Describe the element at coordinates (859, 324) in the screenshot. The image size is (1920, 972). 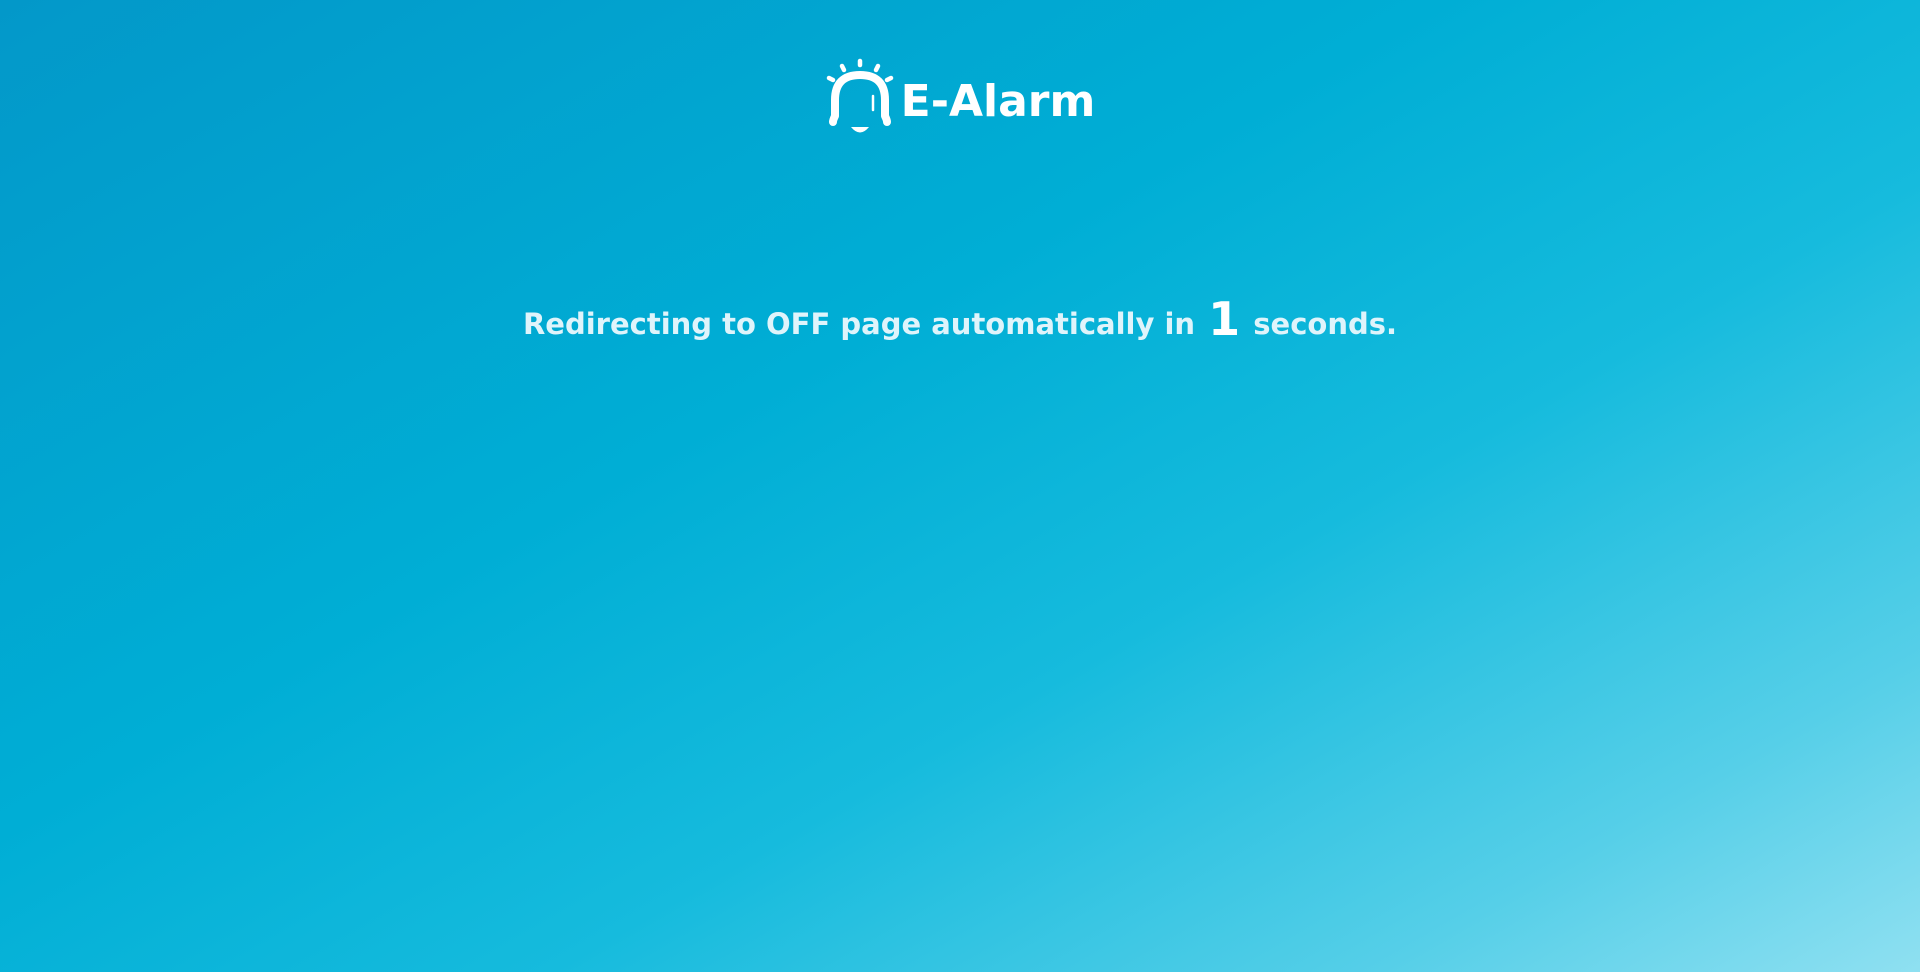
I see `redirect-prefix: Redirecting to OFF page automatically in` at that location.